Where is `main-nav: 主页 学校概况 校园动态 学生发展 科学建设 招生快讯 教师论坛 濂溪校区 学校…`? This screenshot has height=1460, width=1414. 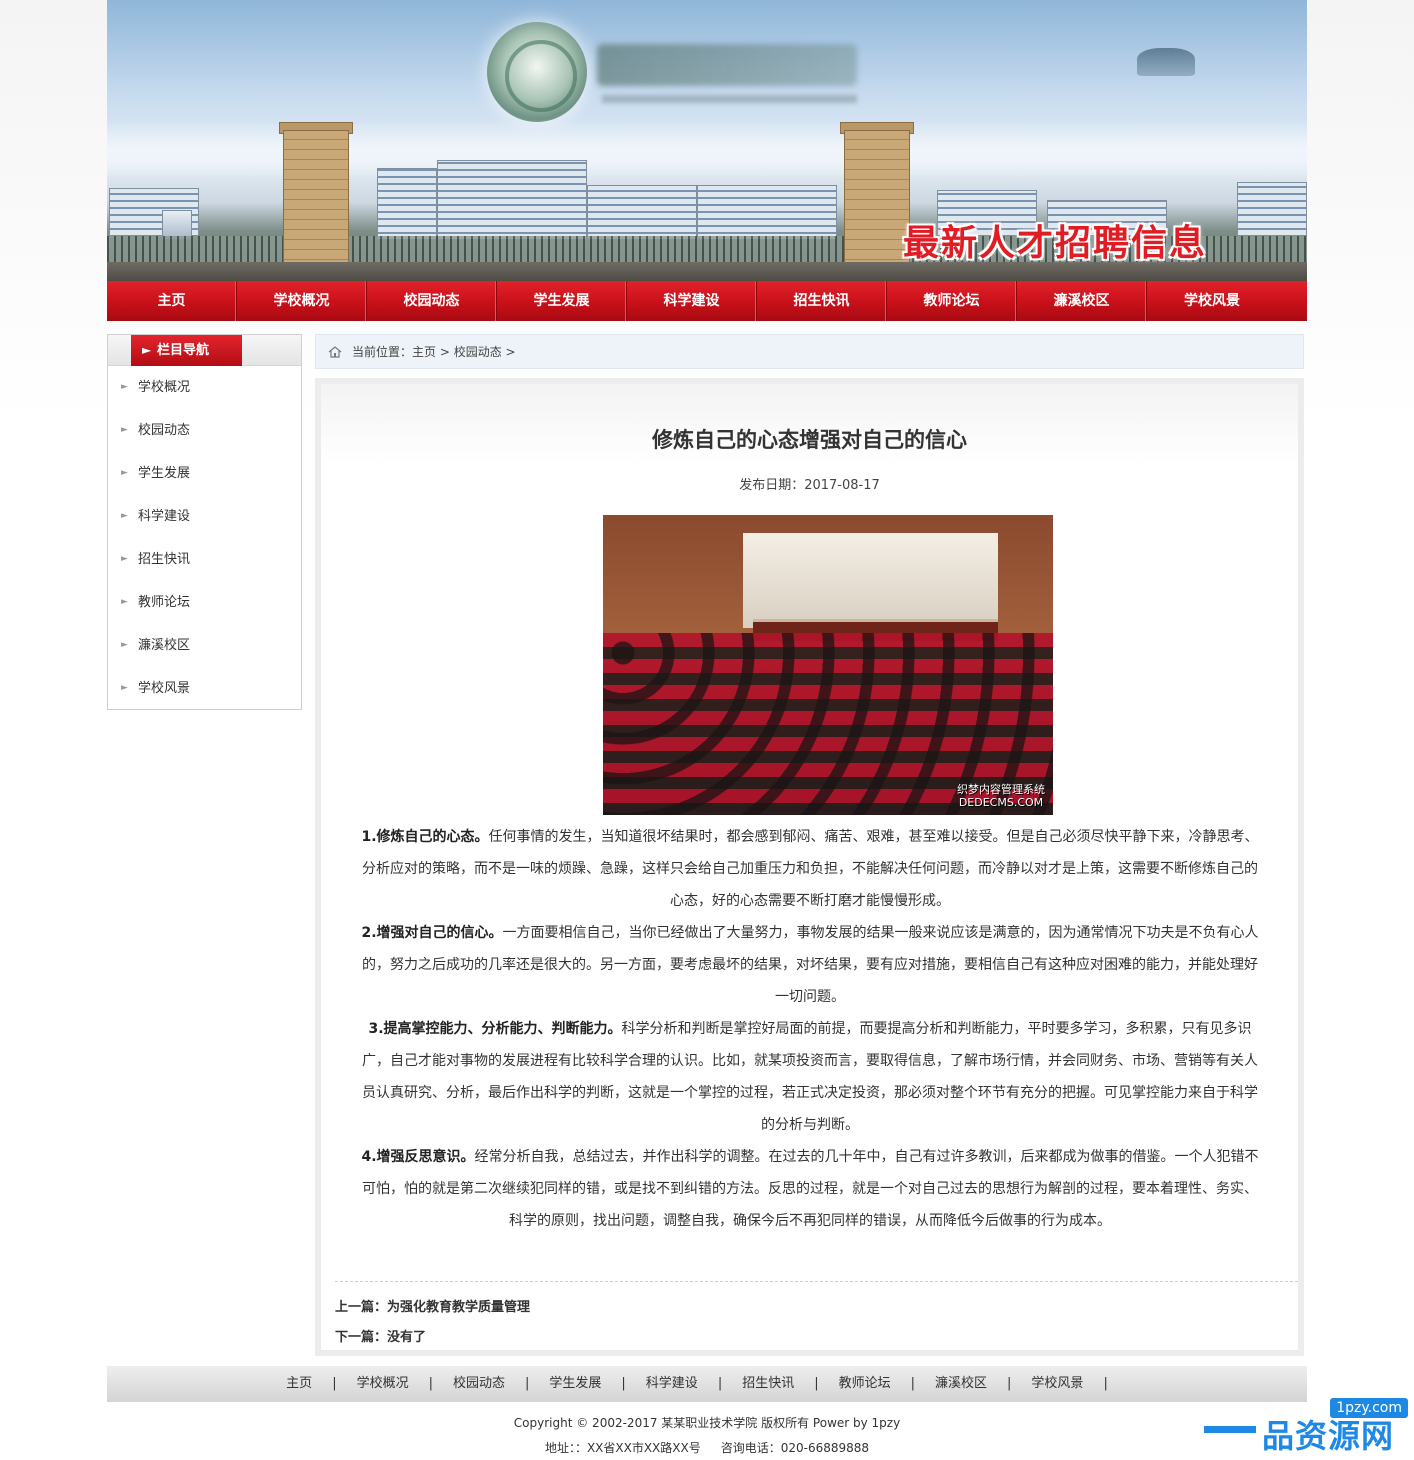
main-nav: 主页 学校概况 校园动态 学生发展 科学建设 招生快讯 教师论坛 濂溪校区 学校… is located at coordinates (707, 301).